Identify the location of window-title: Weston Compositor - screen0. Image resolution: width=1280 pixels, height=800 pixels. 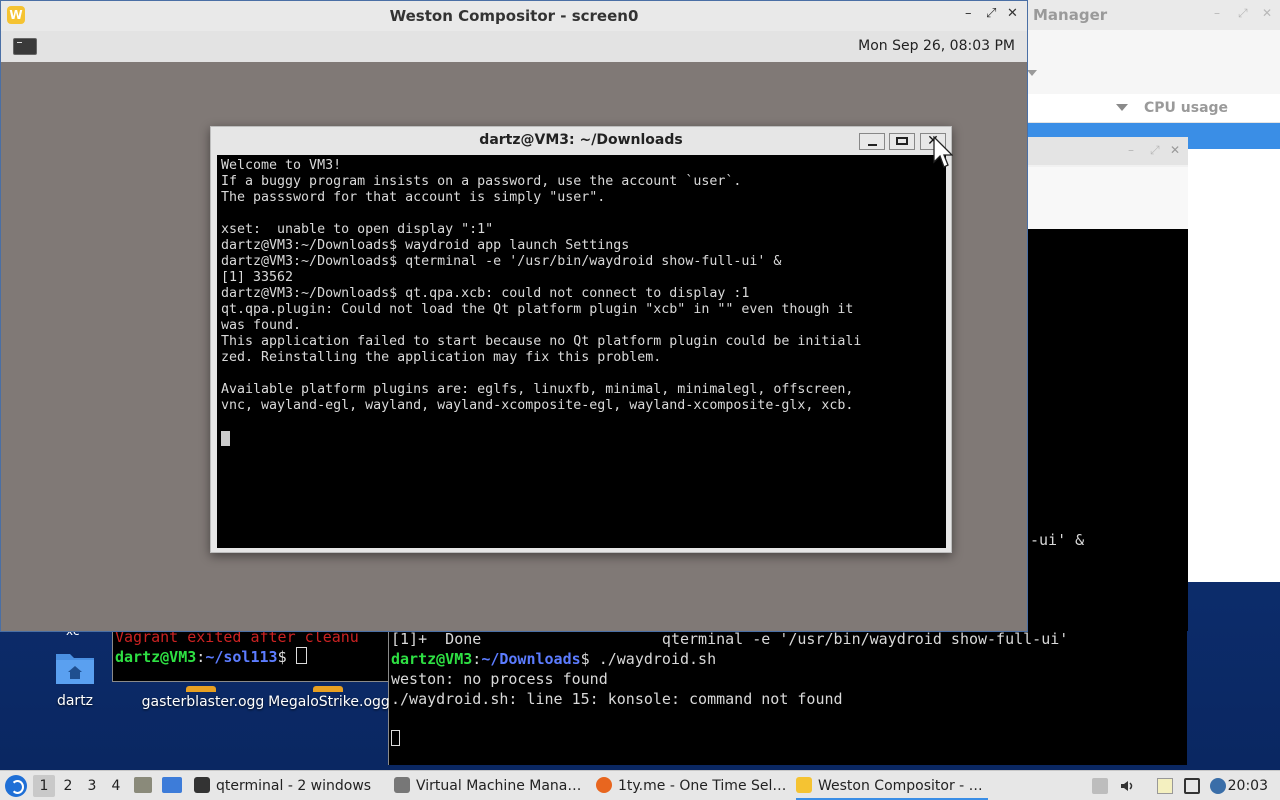
(514, 16).